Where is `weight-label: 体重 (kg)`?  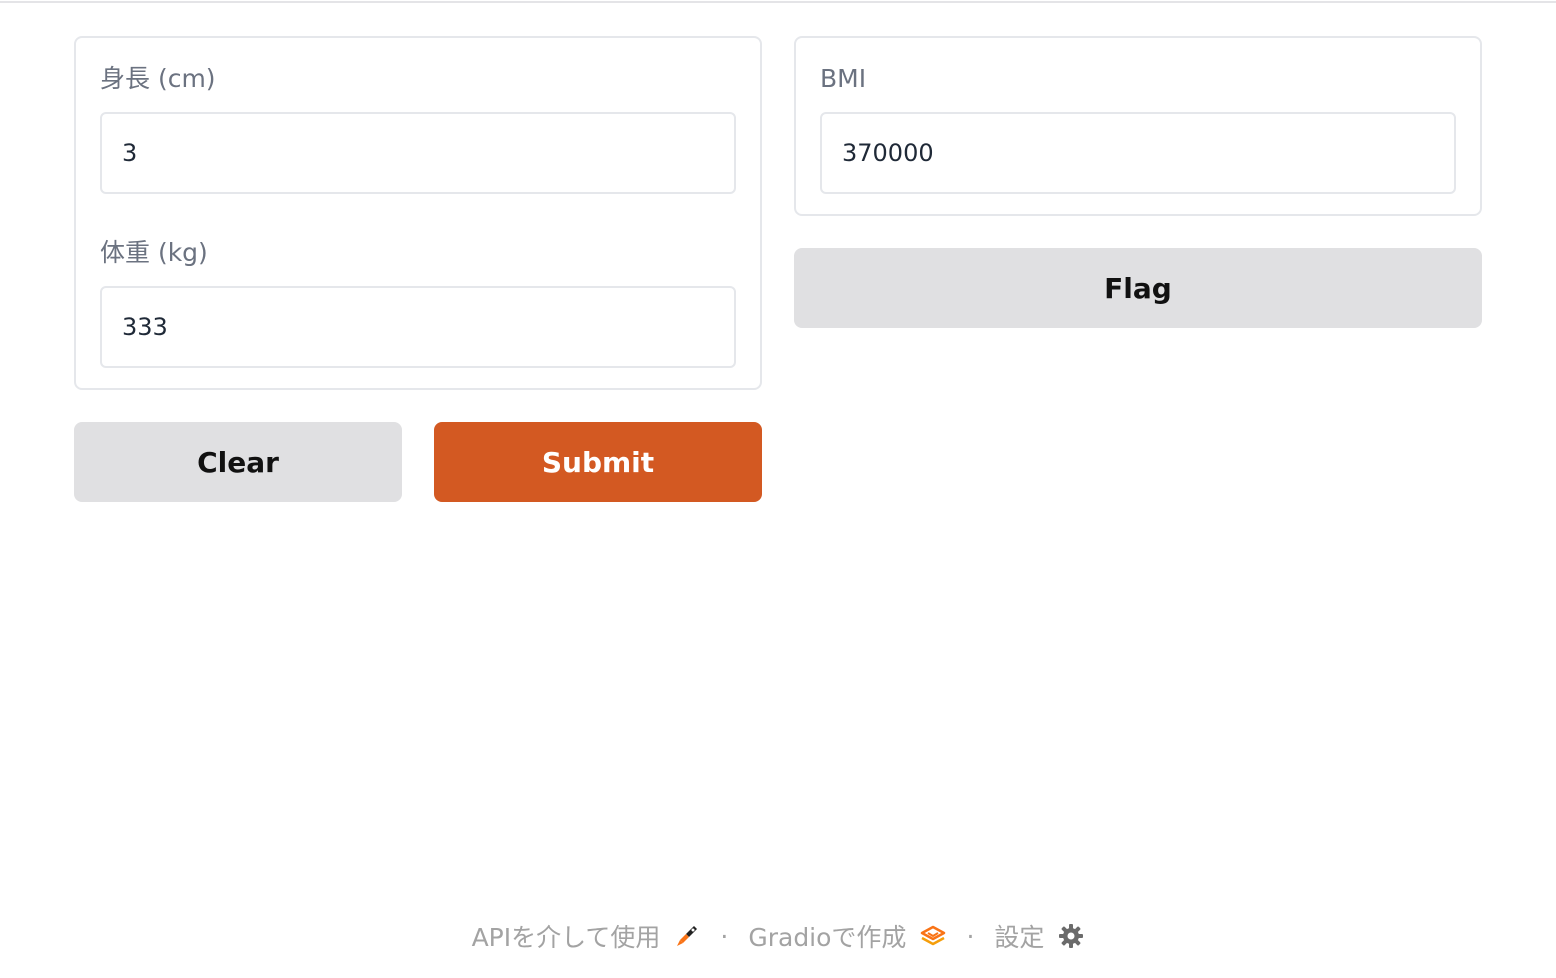
weight-label: 体重 (kg) is located at coordinates (154, 252).